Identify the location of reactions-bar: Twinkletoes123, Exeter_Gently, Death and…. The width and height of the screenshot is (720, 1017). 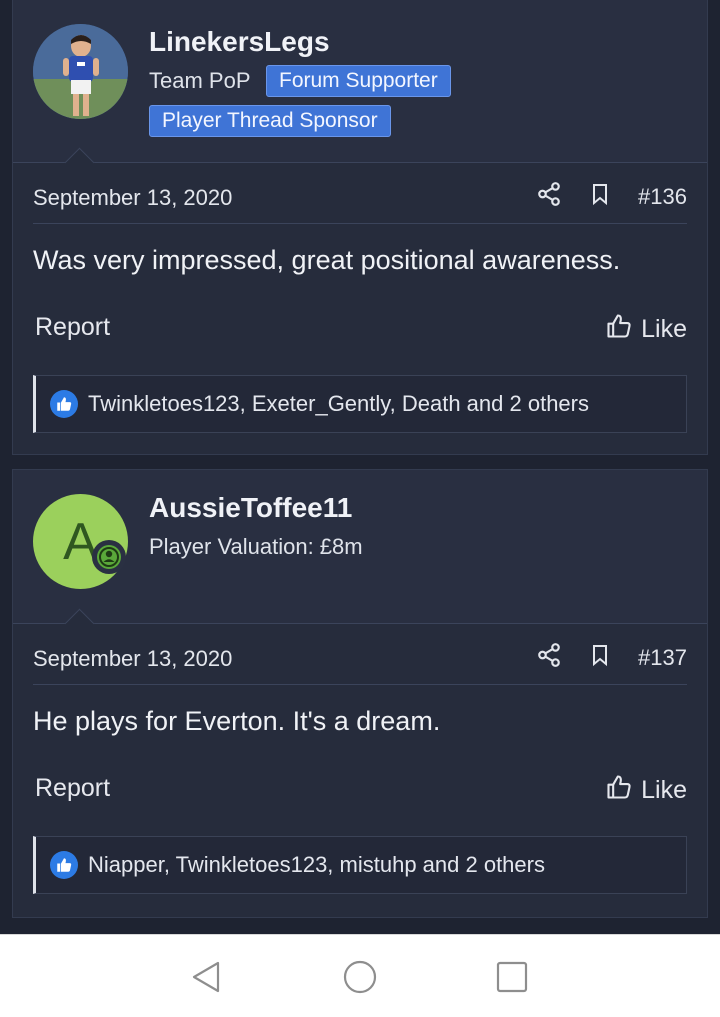
(360, 404).